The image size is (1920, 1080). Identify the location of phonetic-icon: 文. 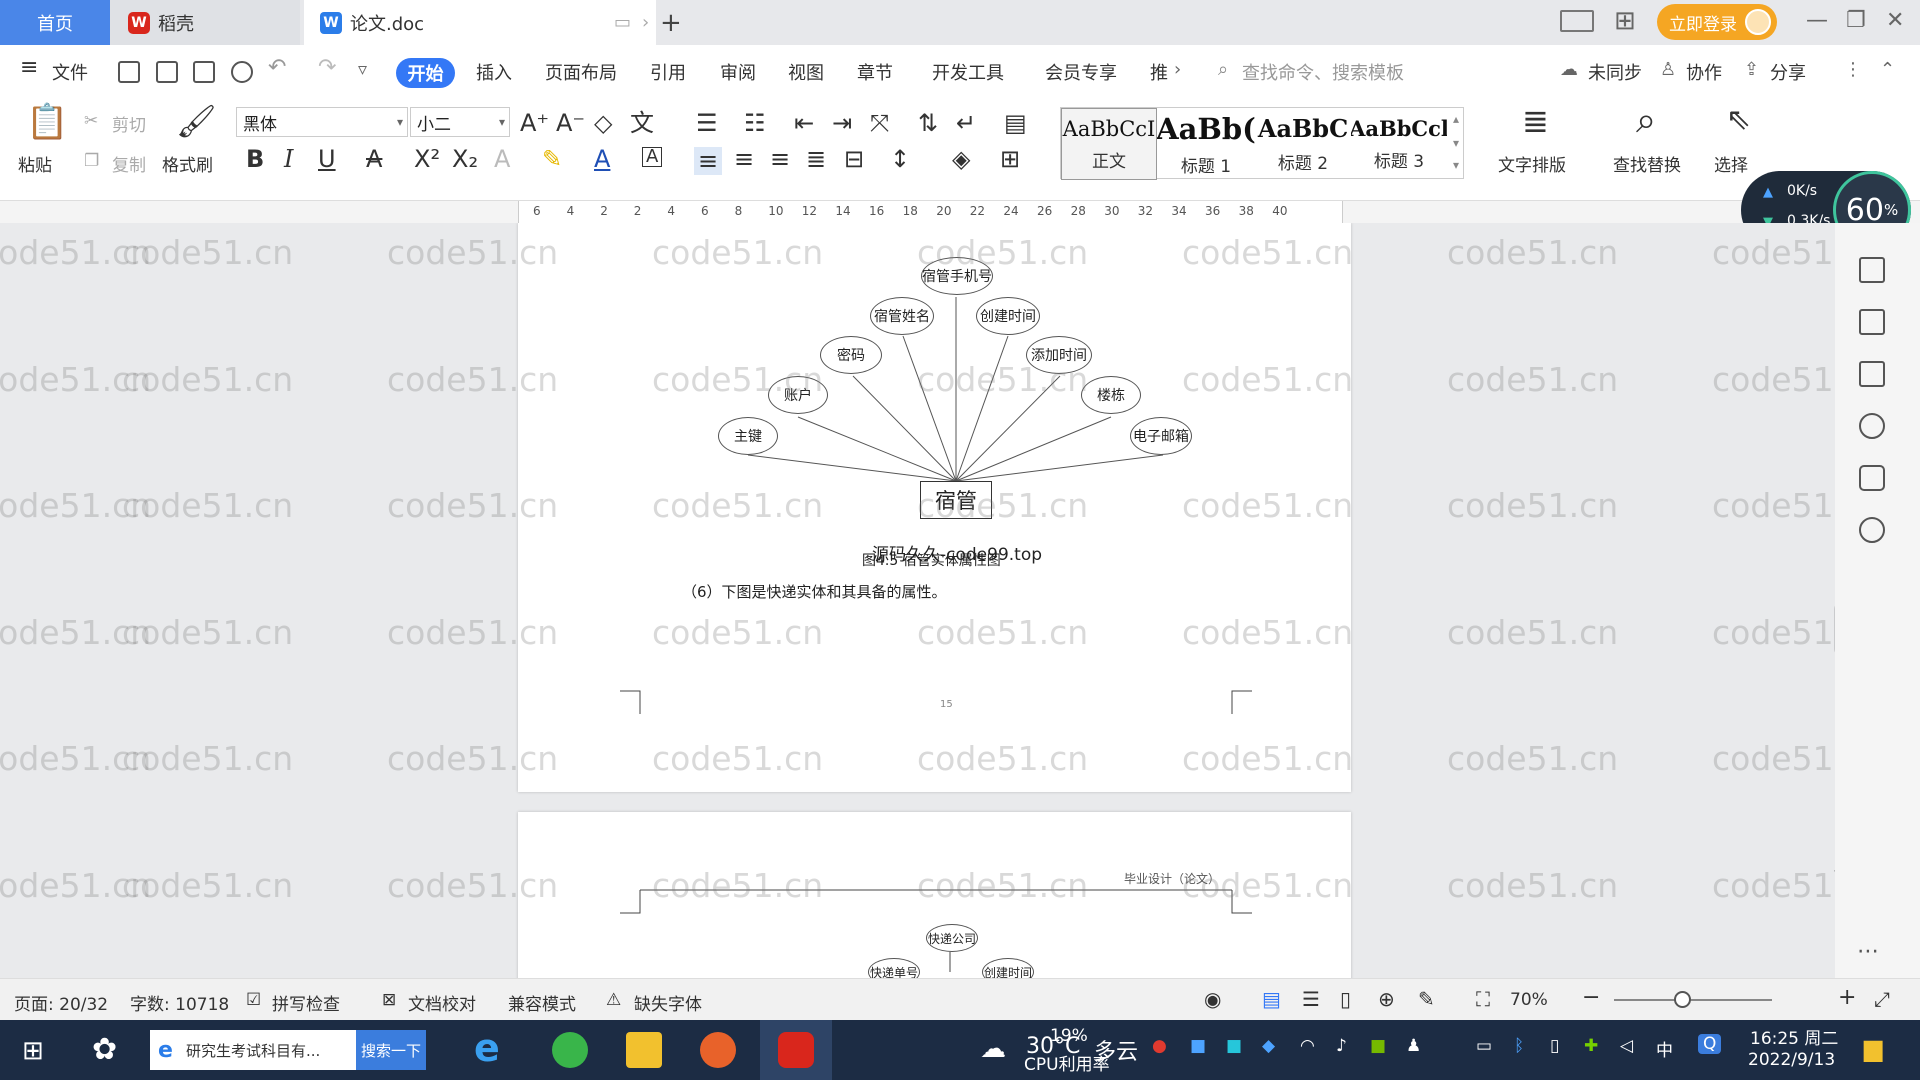
(642, 123).